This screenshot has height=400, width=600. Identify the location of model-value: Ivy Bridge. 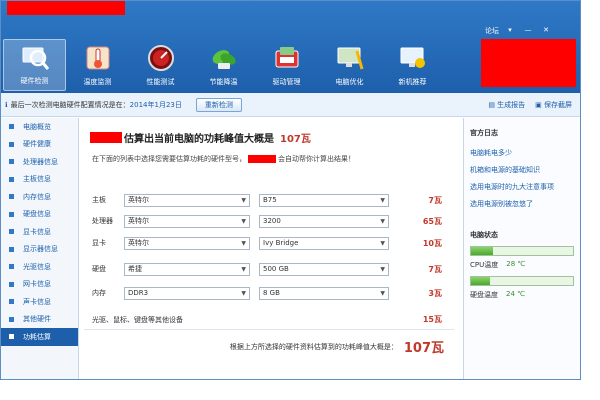
(281, 243).